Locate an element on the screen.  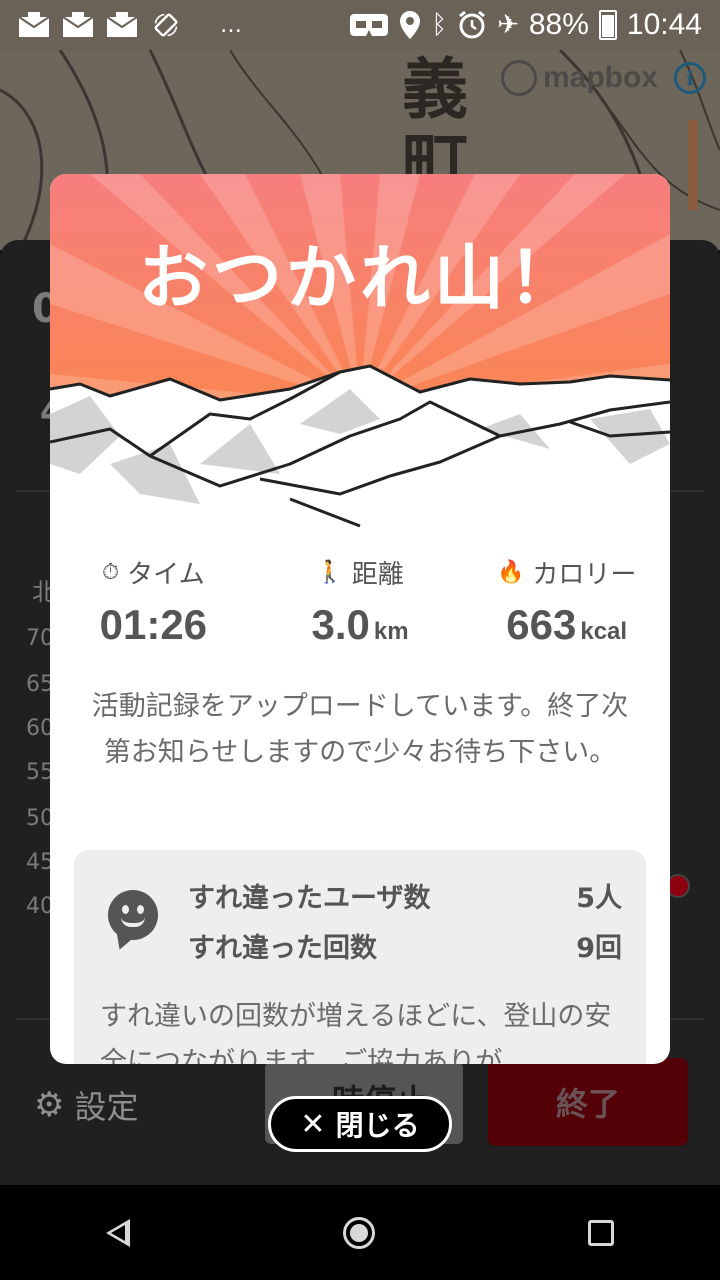
mapbox-attribution: mapbox is located at coordinates (579, 78).